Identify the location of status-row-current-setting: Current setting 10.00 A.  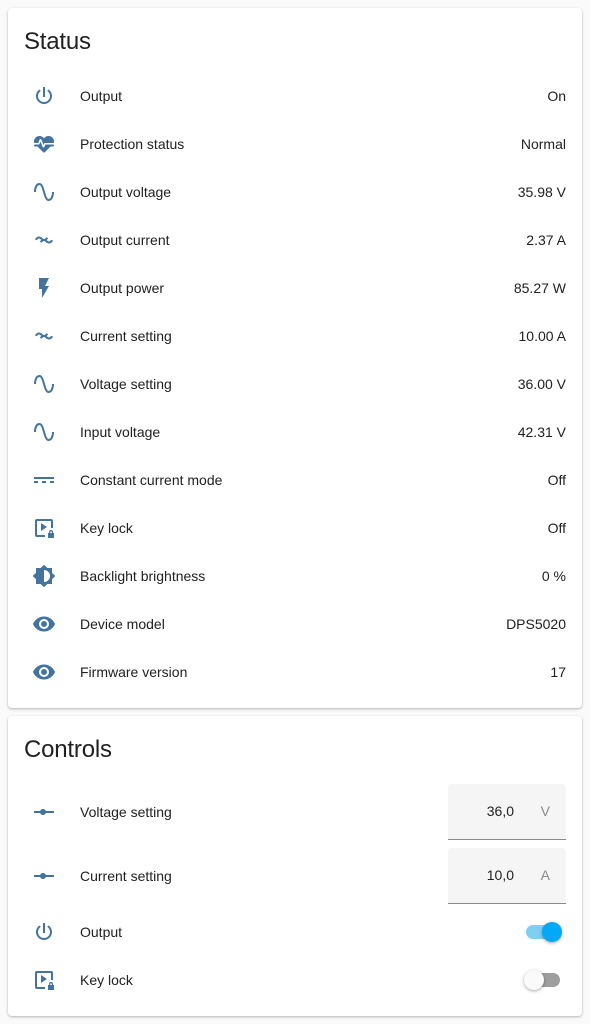
(295, 336).